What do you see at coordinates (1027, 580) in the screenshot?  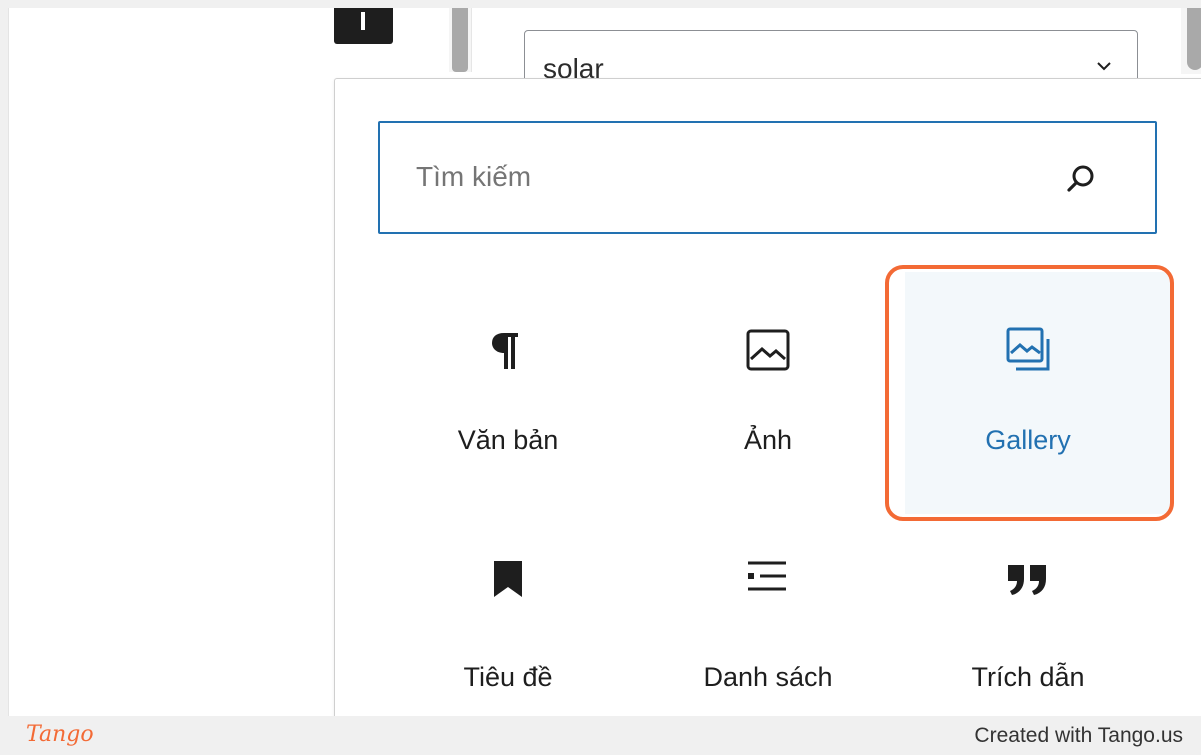 I see `quote-icon` at bounding box center [1027, 580].